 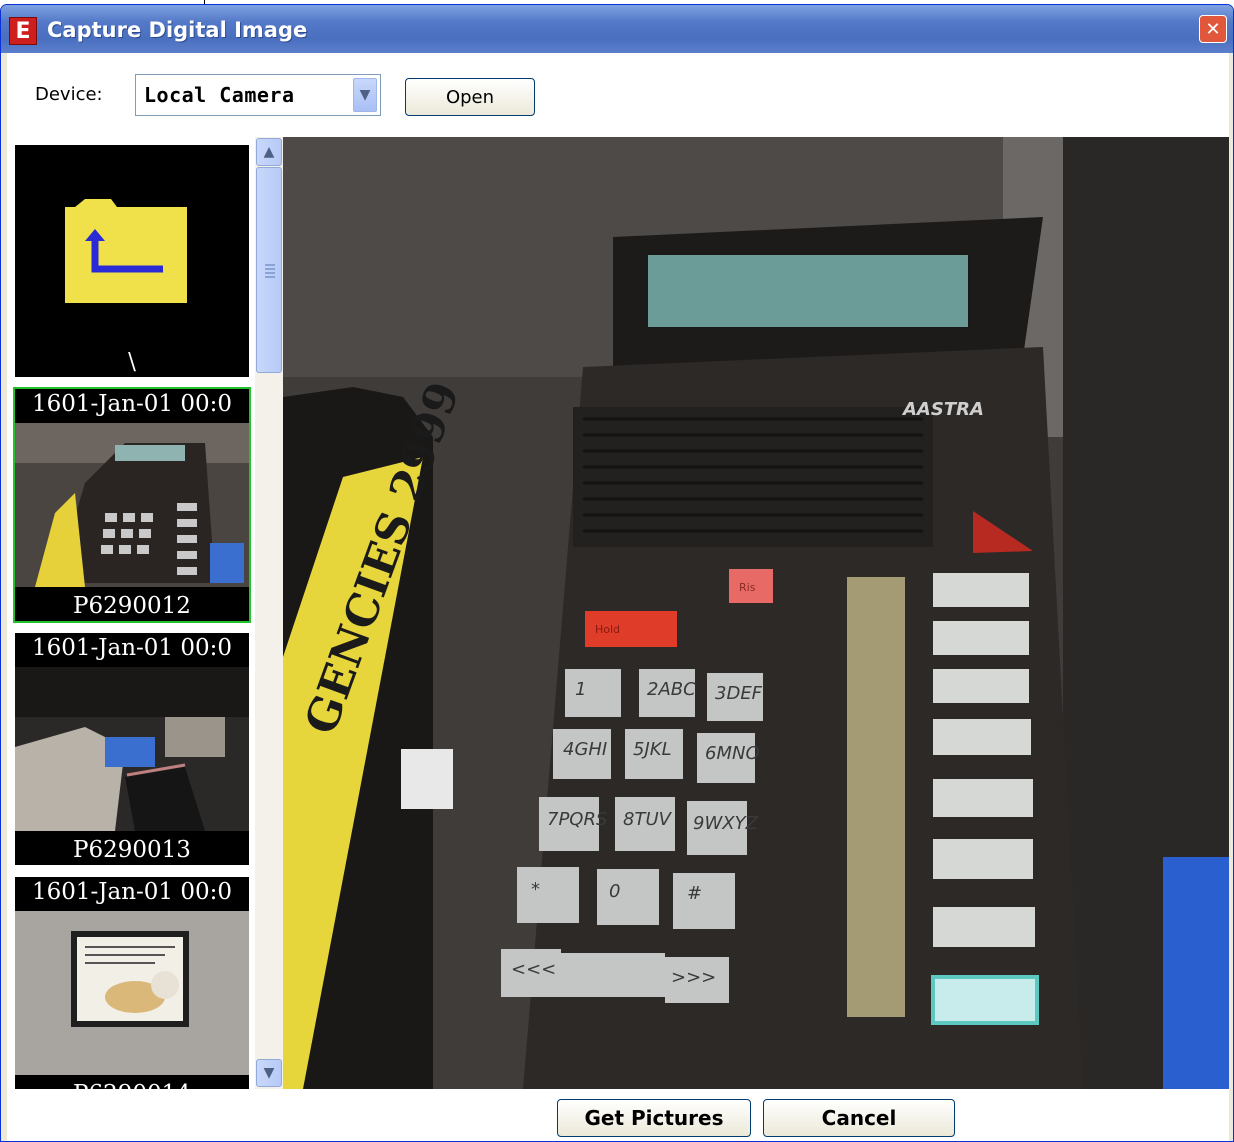 What do you see at coordinates (694, 893) in the screenshot?
I see `preview-key: #` at bounding box center [694, 893].